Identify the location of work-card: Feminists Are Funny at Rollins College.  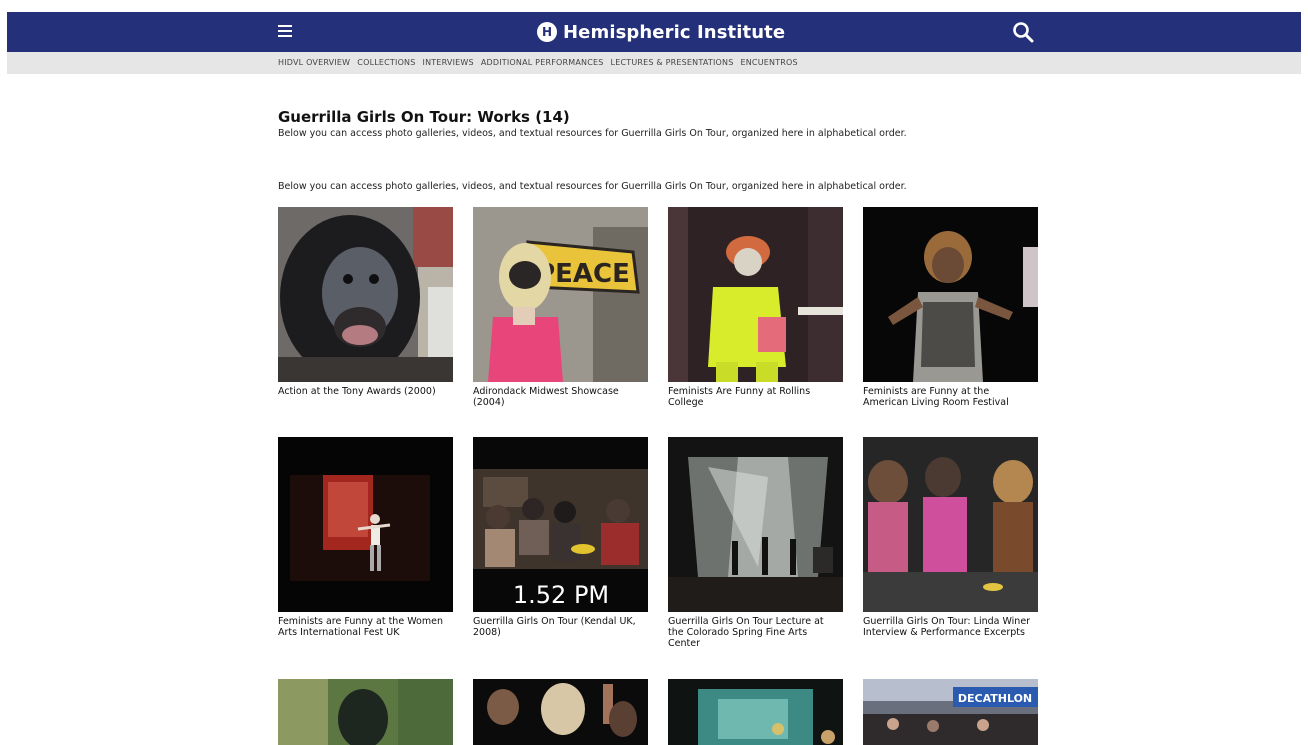
(755, 307).